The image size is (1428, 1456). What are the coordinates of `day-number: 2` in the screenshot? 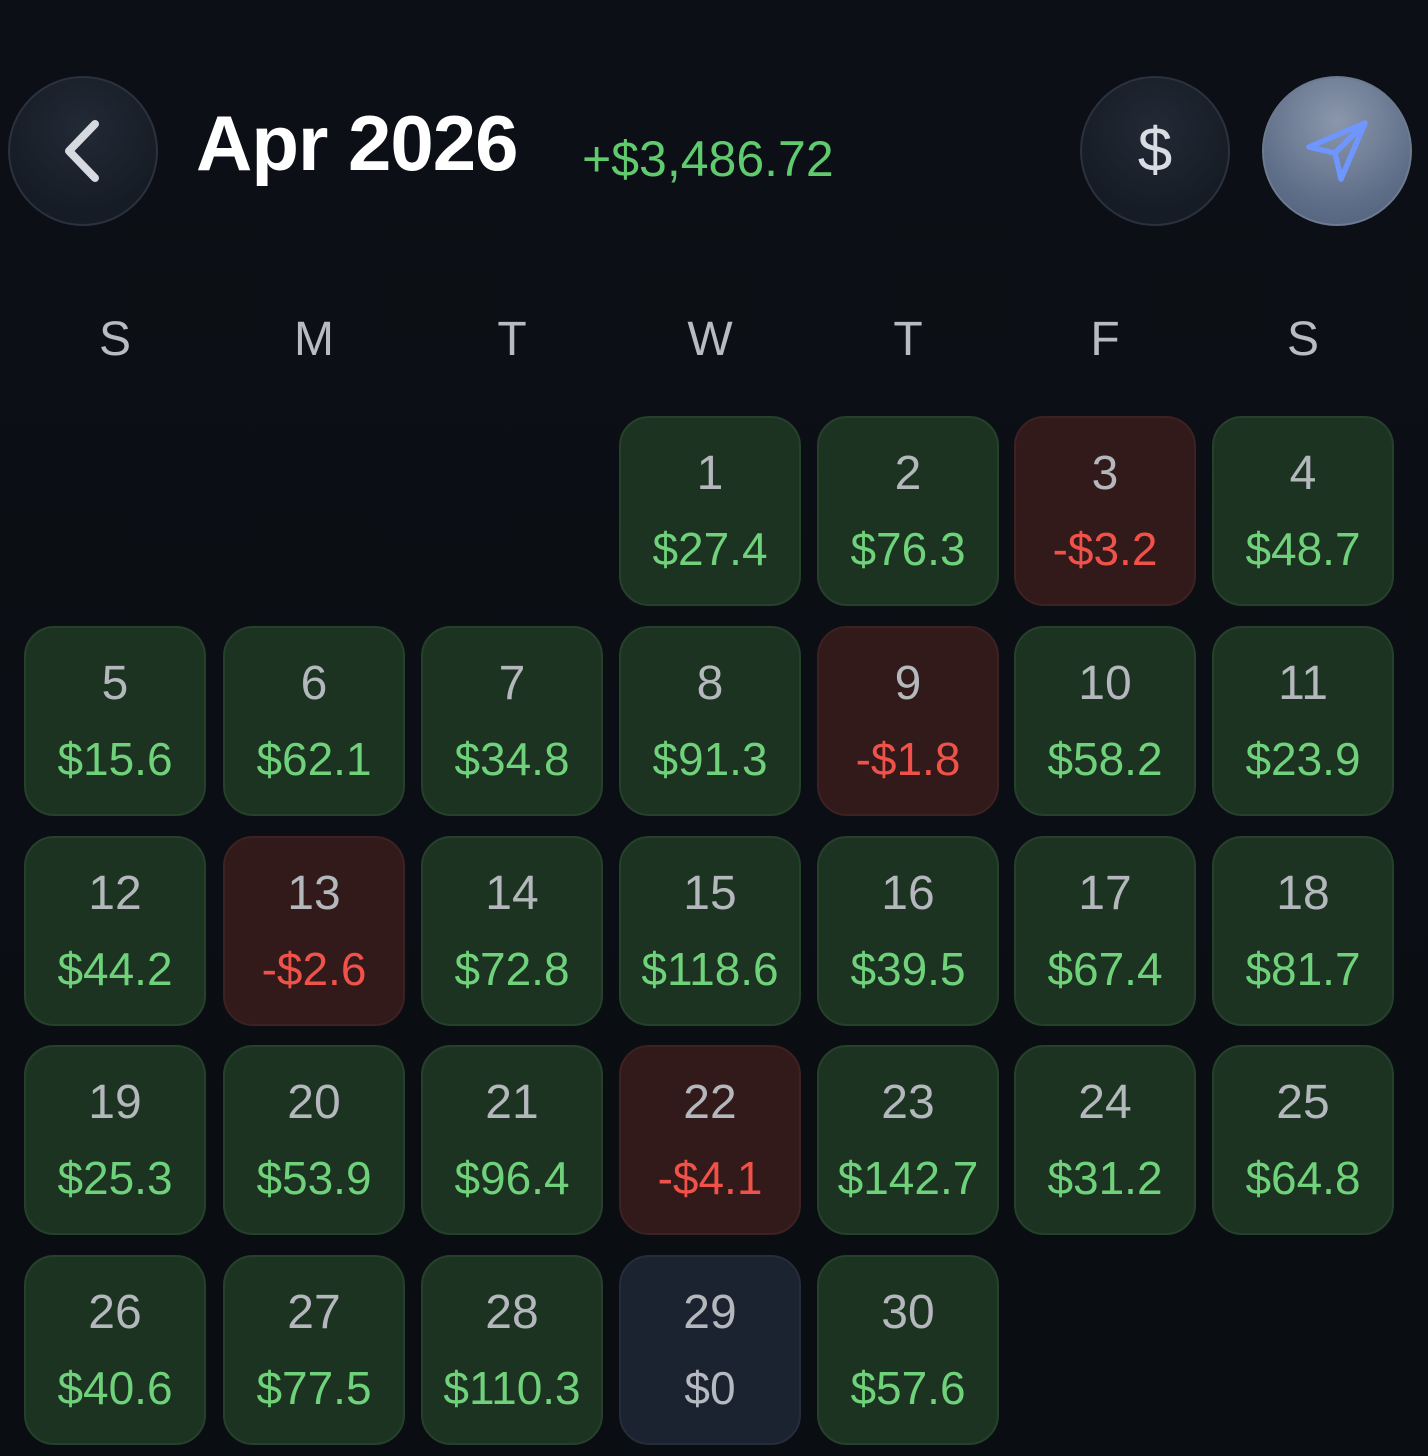 It's located at (908, 473).